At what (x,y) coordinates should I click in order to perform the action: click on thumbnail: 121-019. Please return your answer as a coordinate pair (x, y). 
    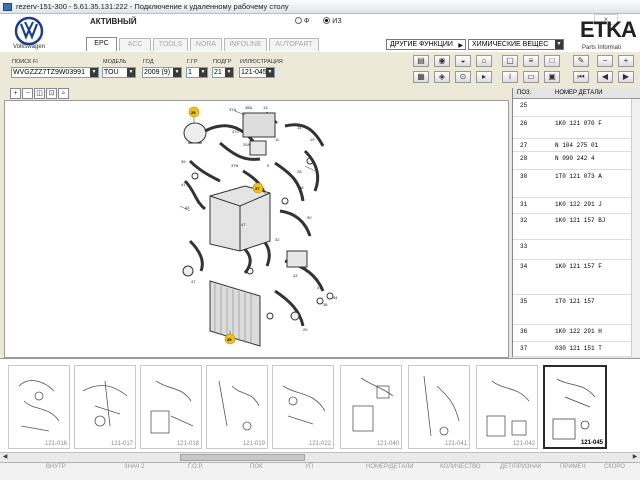
    Looking at the image, I should click on (237, 407).